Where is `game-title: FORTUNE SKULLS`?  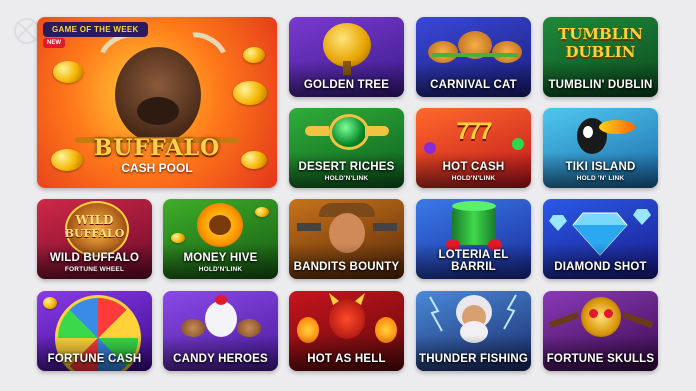 game-title: FORTUNE SKULLS is located at coordinates (600, 359).